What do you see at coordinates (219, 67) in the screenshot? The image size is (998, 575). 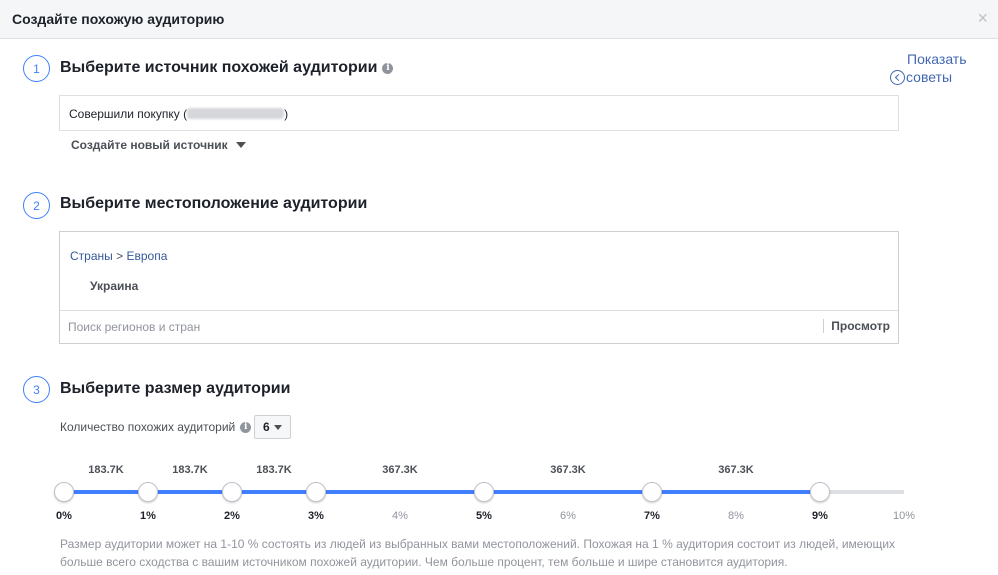 I see `step-1-title-text: Выберите источник похожей аудитории` at bounding box center [219, 67].